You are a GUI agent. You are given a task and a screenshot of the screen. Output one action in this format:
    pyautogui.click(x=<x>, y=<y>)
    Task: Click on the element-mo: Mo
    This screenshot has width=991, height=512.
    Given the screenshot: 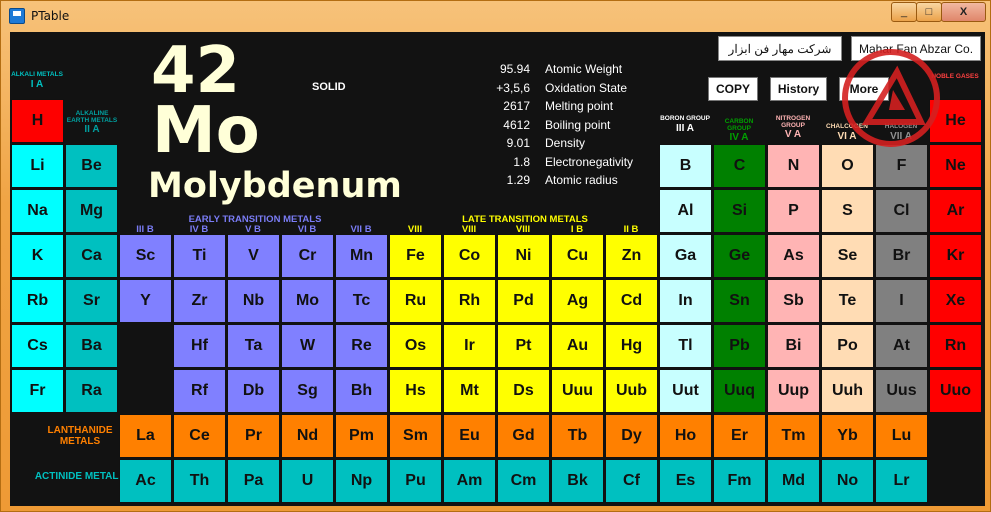 What is the action you would take?
    pyautogui.click(x=307, y=301)
    